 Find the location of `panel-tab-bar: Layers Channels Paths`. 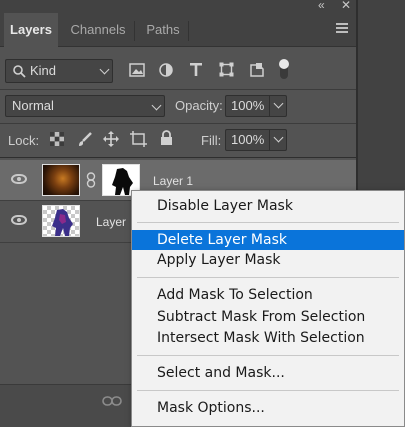

panel-tab-bar: Layers Channels Paths is located at coordinates (178, 30).